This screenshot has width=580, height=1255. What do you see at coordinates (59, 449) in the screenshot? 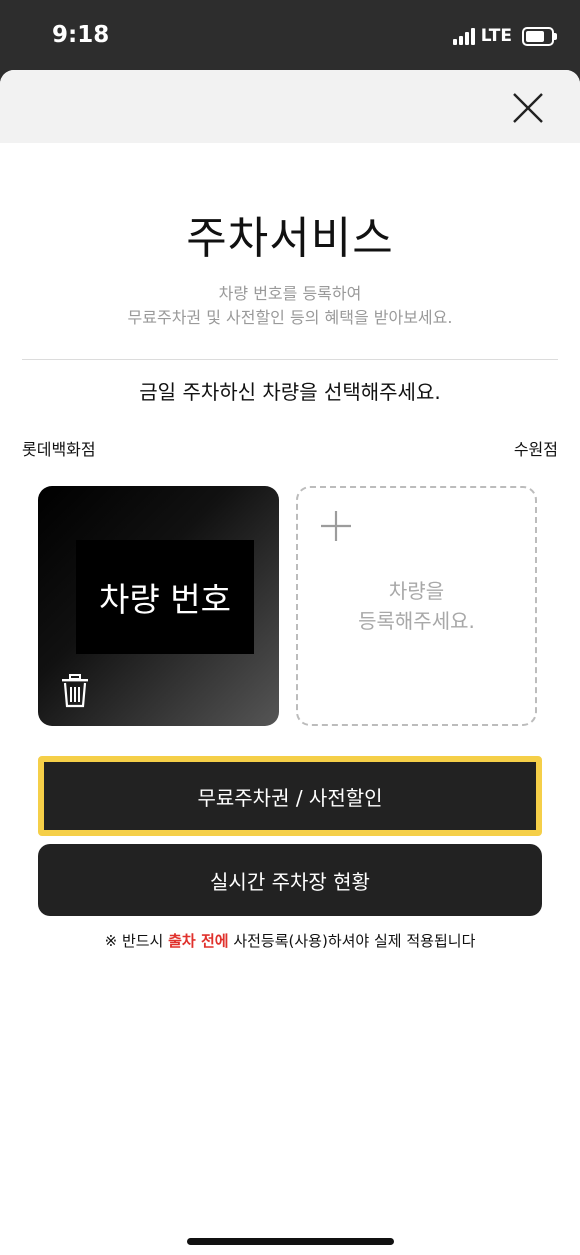
I see `store-name: 롯데백화점` at bounding box center [59, 449].